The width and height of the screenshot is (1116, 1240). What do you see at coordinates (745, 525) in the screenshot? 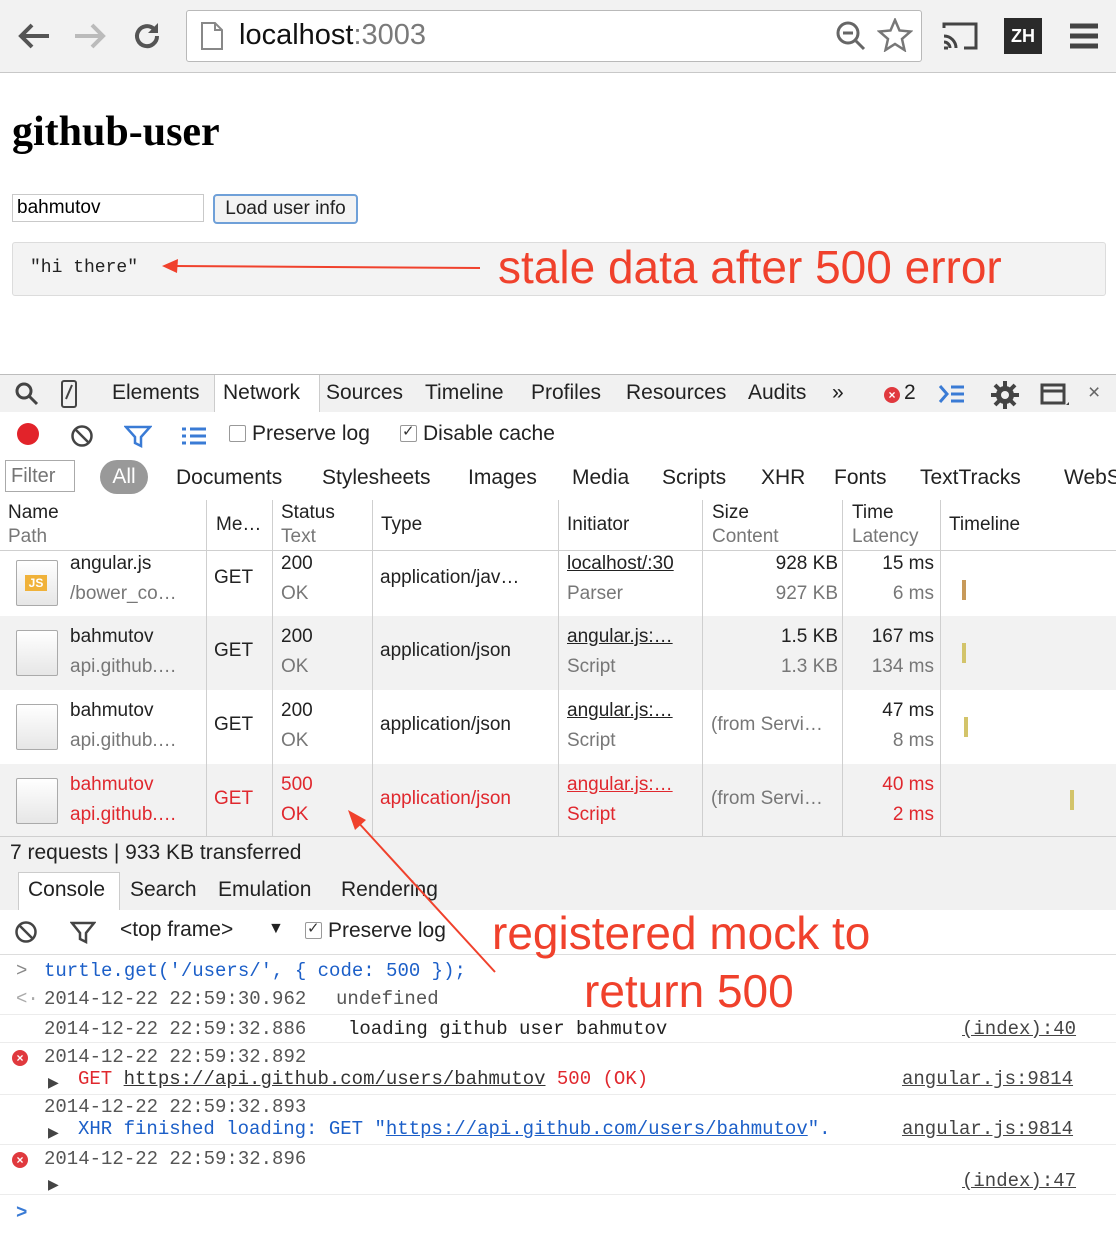
I see `col-size: Size Content` at bounding box center [745, 525].